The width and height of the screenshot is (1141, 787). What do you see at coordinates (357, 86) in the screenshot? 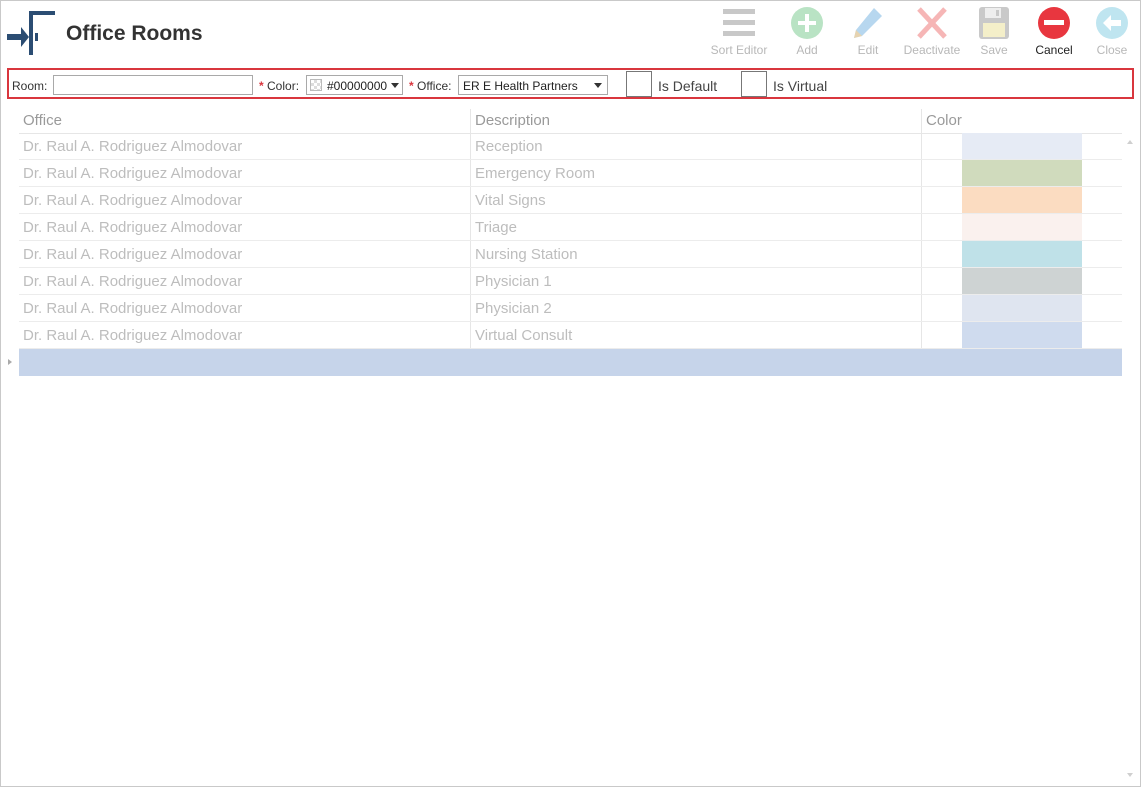
I see `color-value: #00000000` at bounding box center [357, 86].